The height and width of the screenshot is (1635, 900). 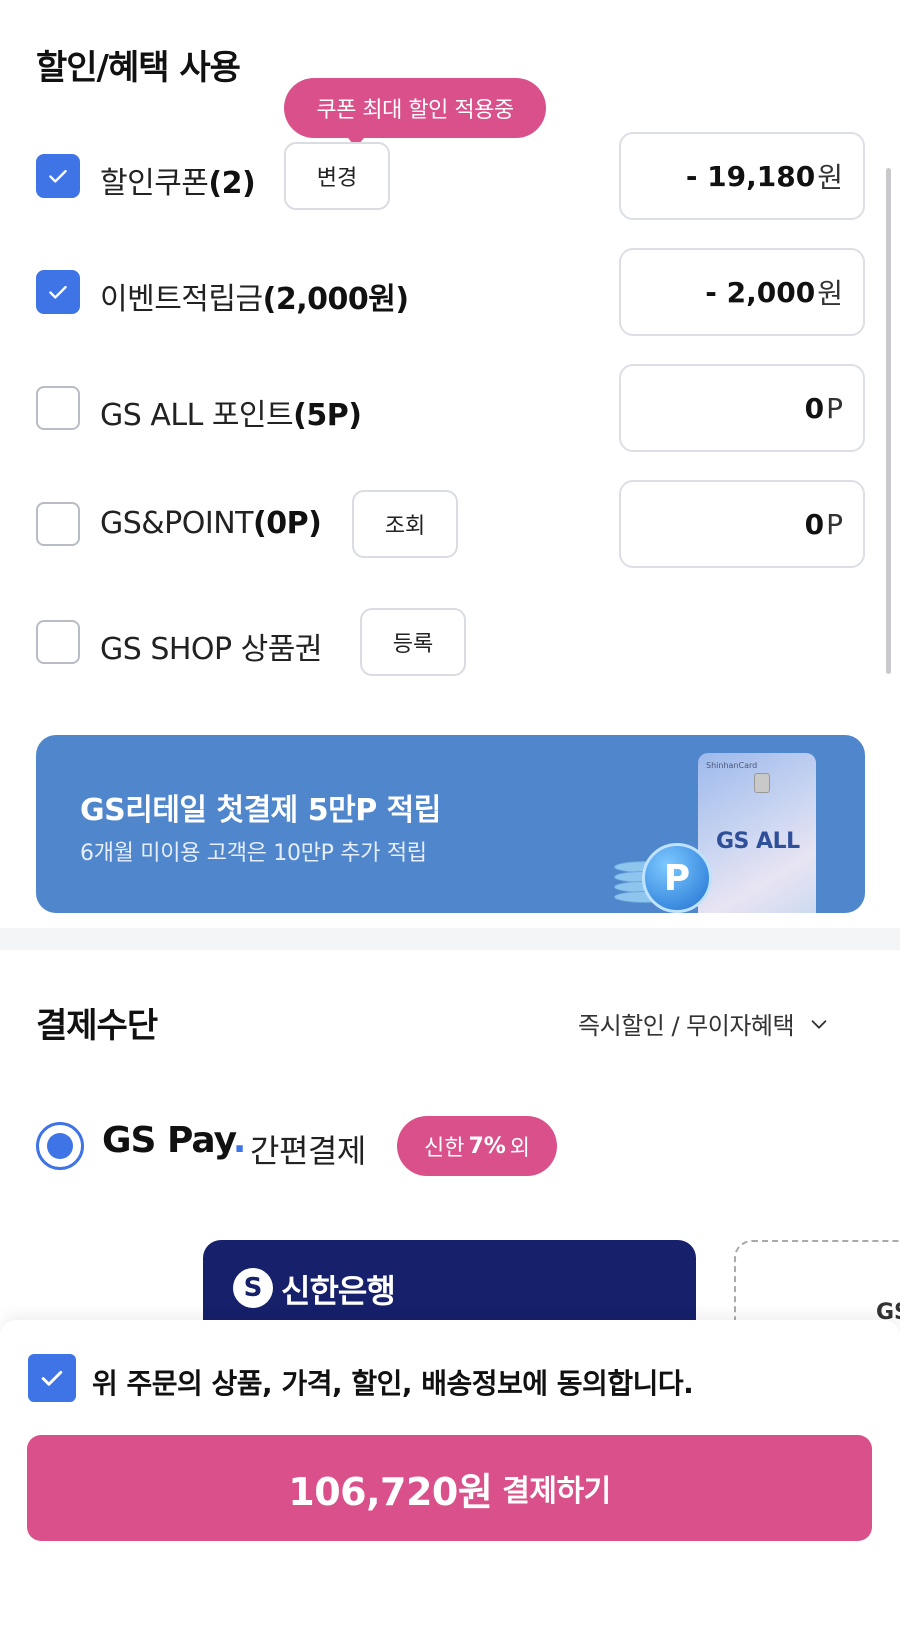 What do you see at coordinates (308, 1151) in the screenshot?
I see `gspay-label: 간편결제` at bounding box center [308, 1151].